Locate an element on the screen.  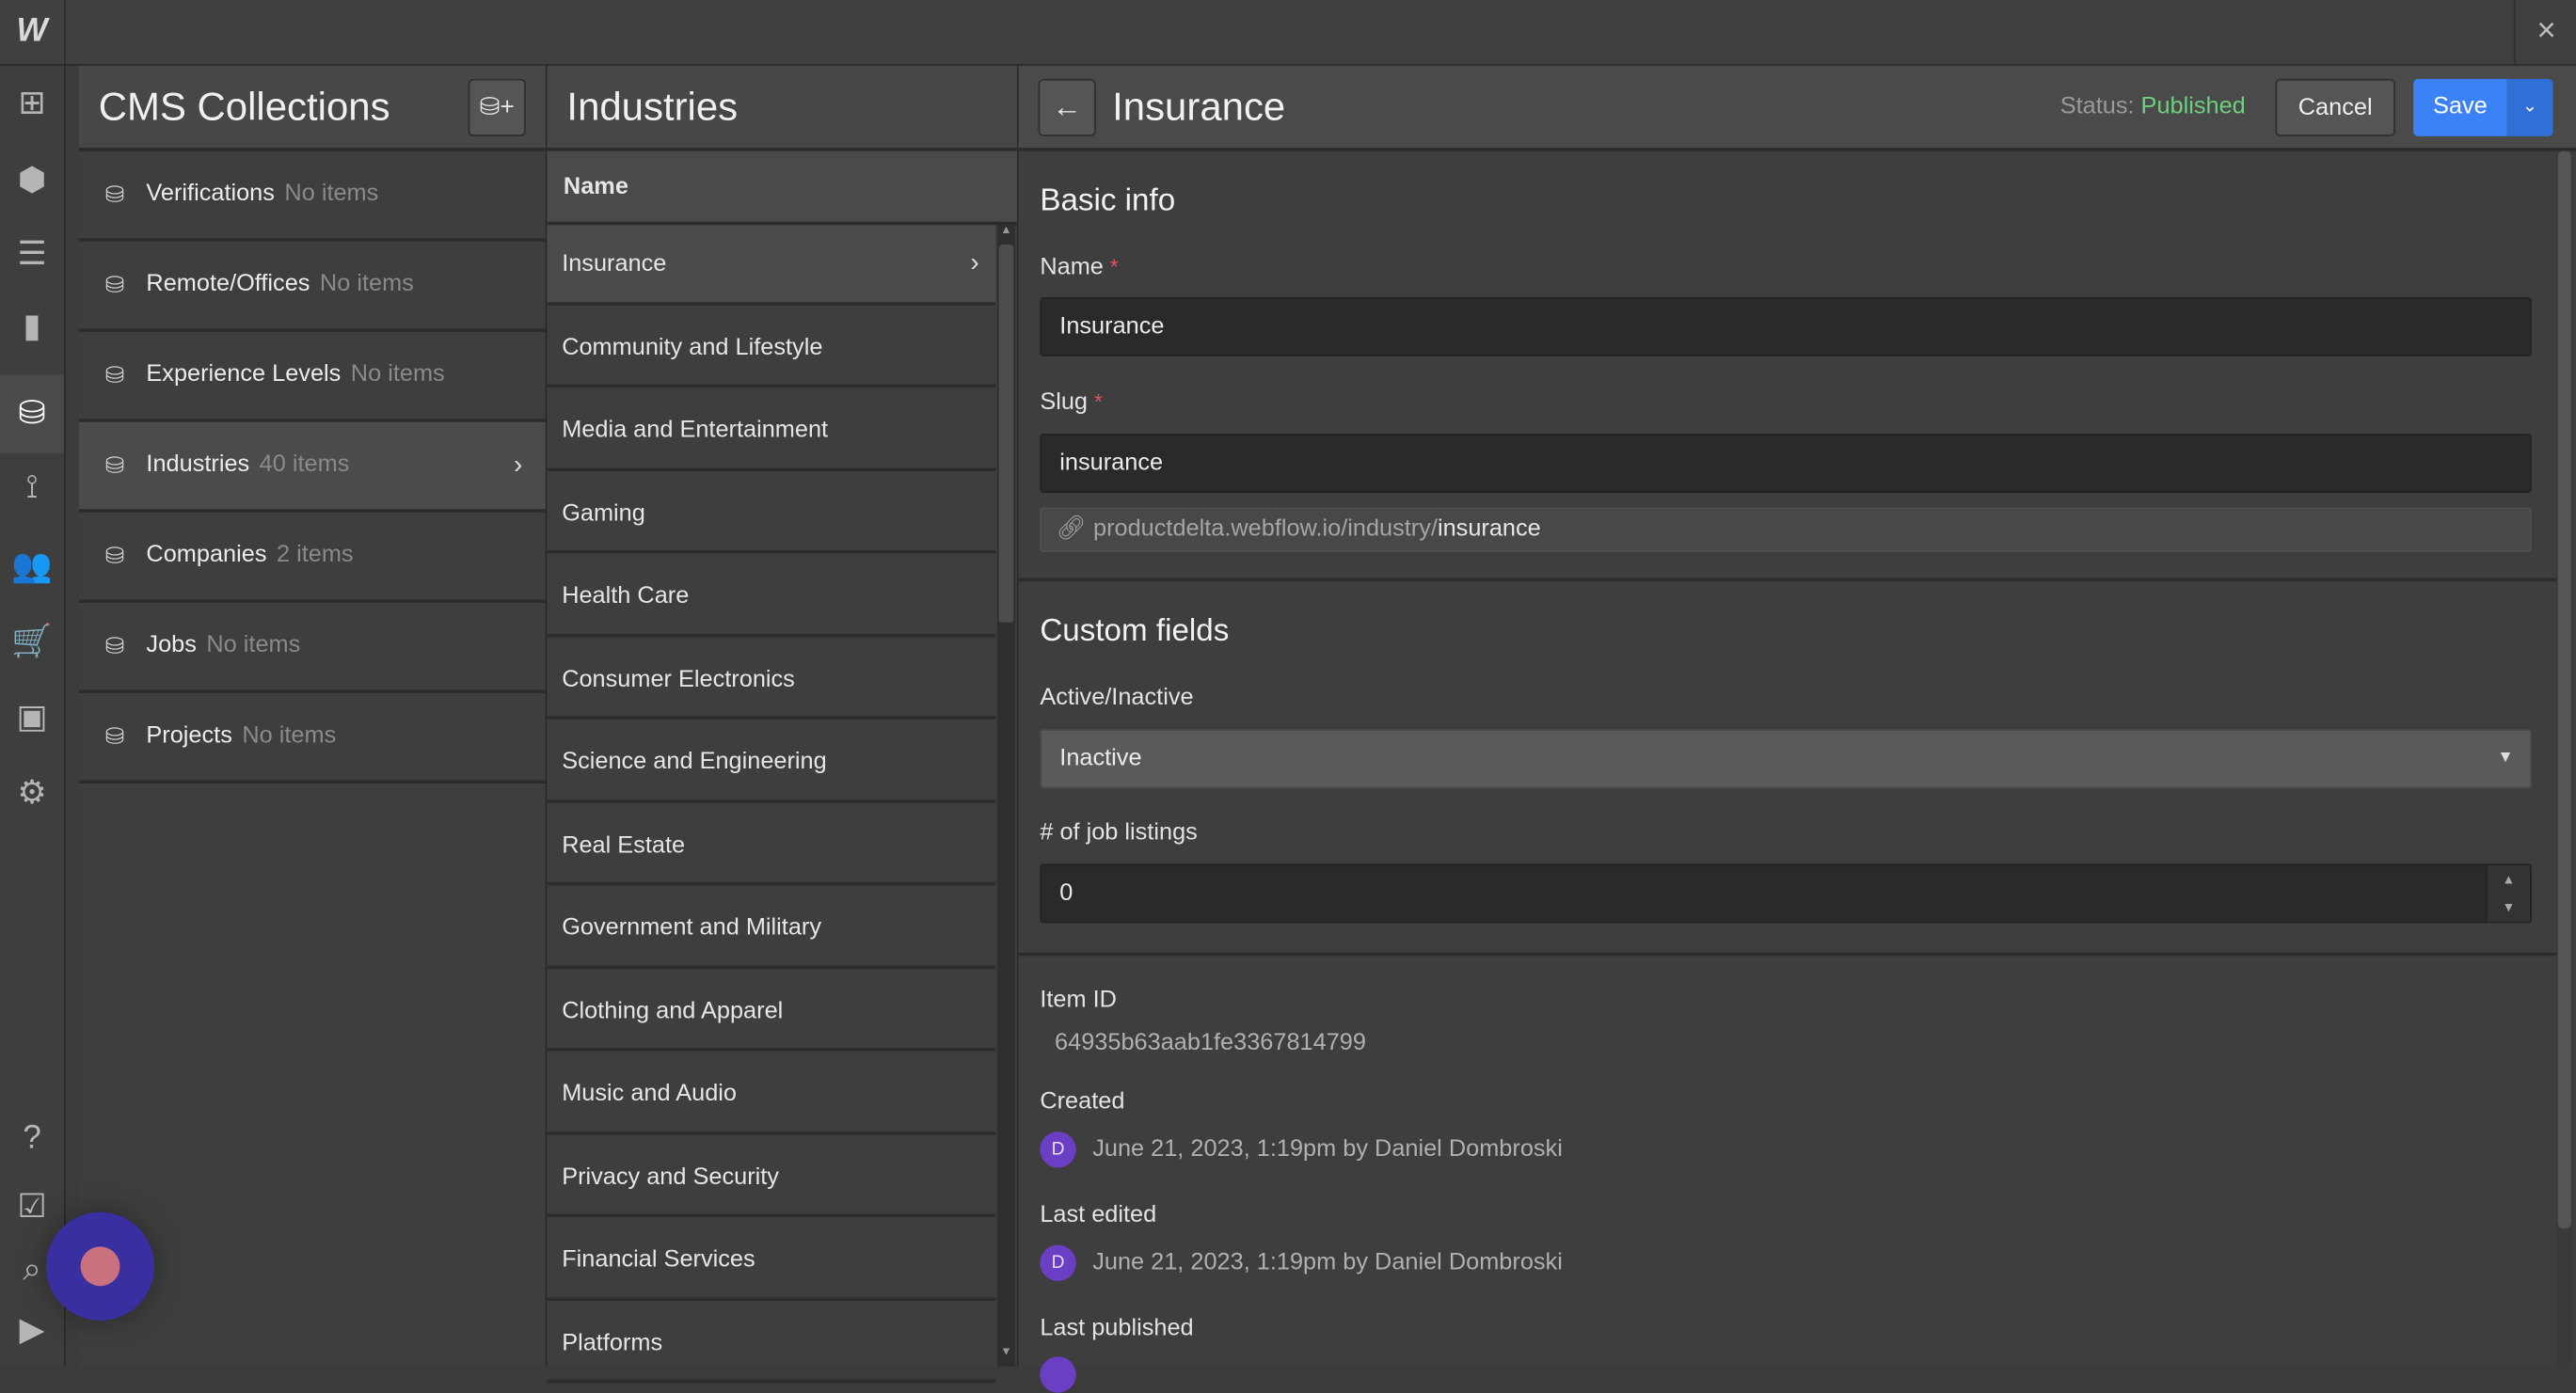
custom-fields-heading: Custom fields is located at coordinates (1135, 631).